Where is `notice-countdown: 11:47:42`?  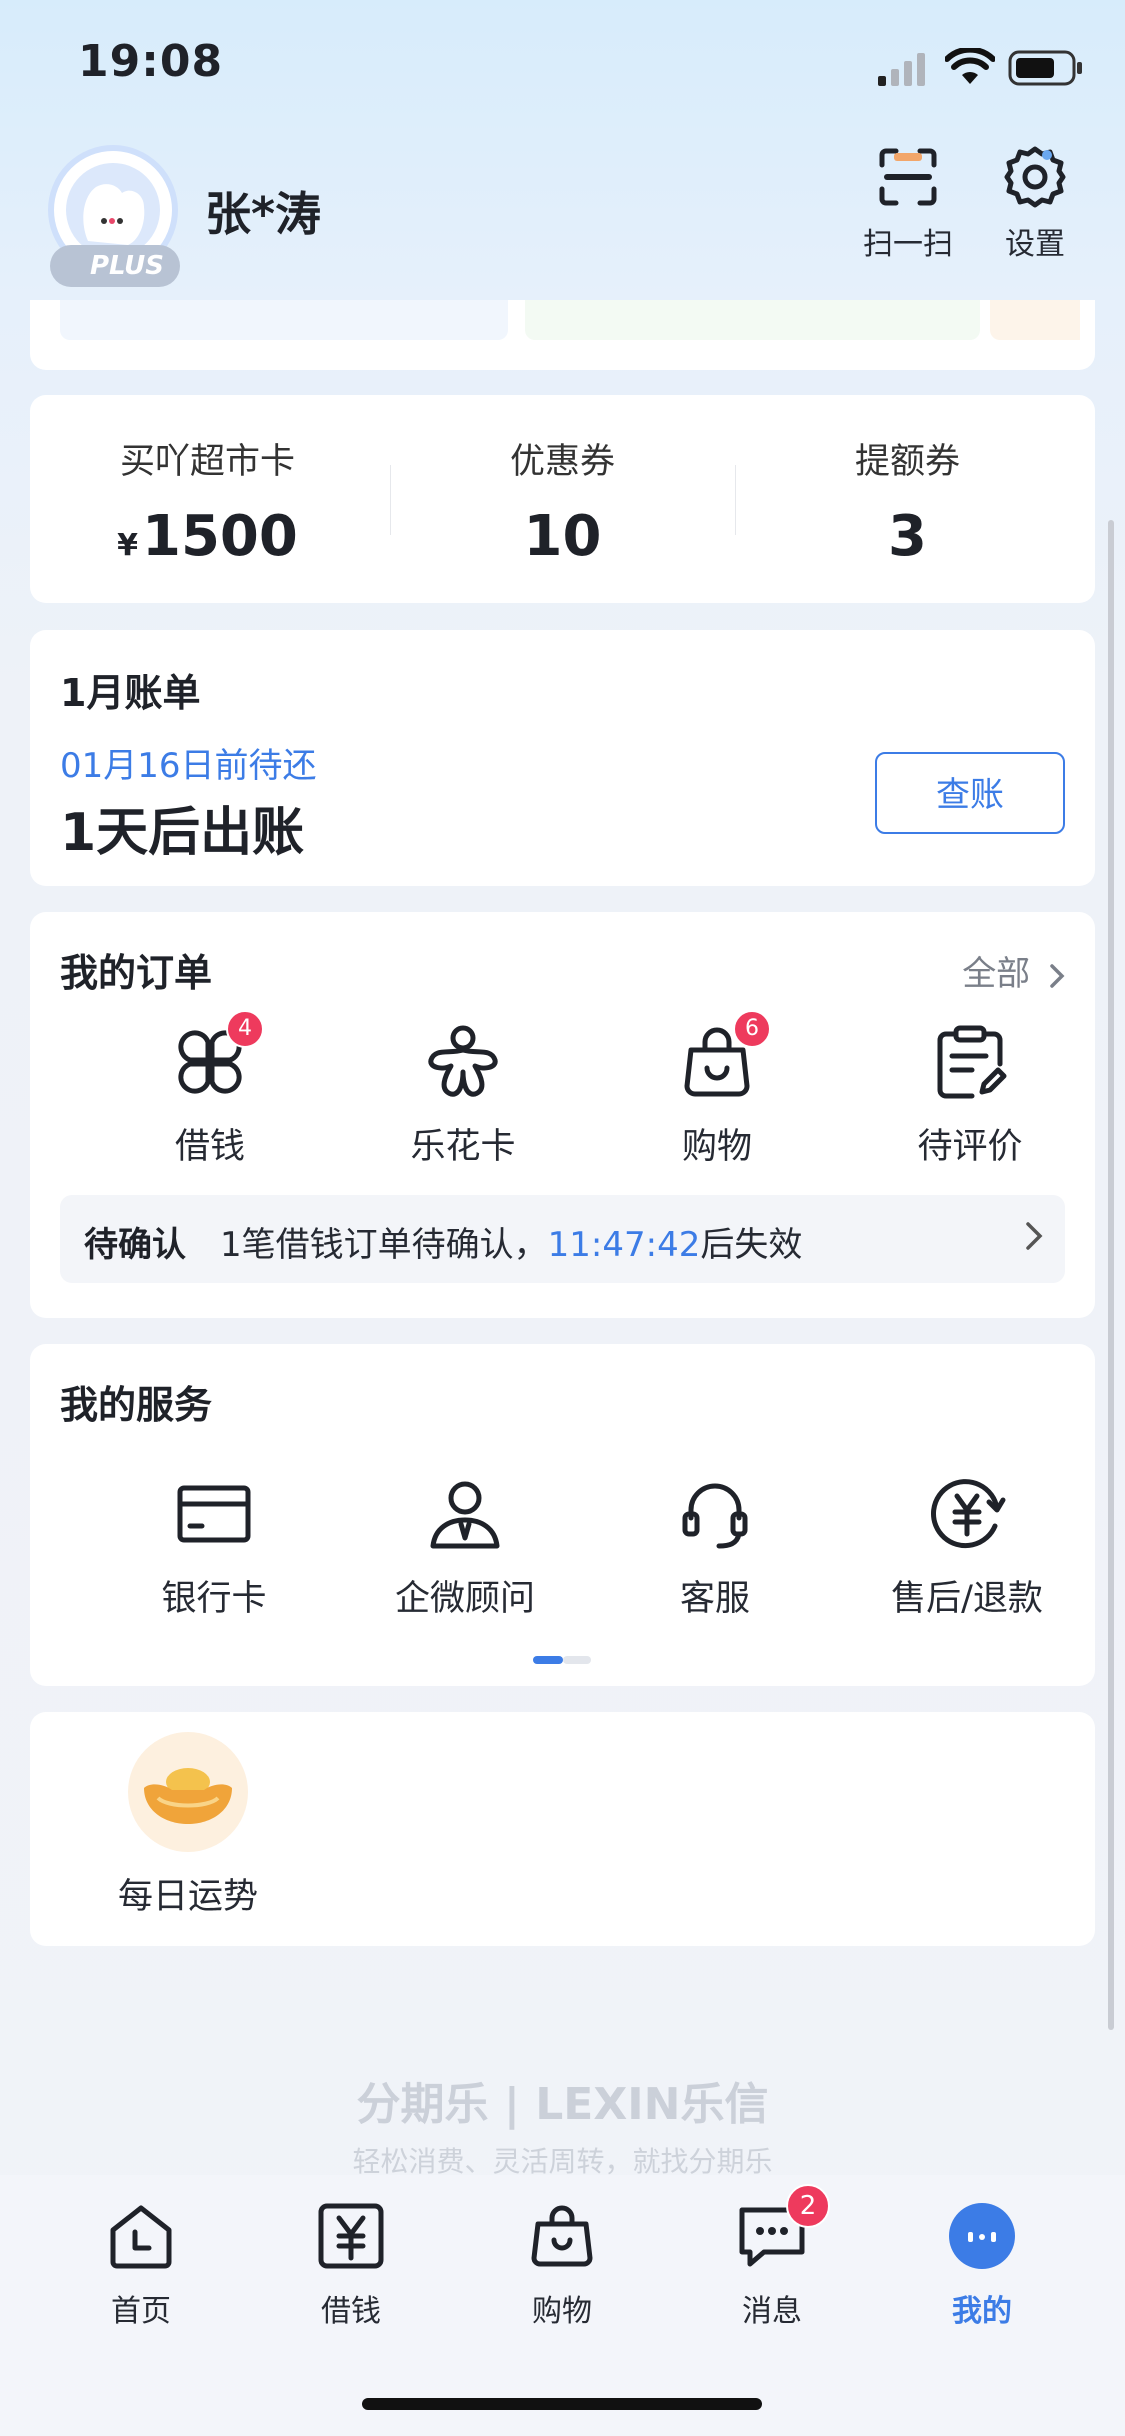
notice-countdown: 11:47:42 is located at coordinates (624, 1245).